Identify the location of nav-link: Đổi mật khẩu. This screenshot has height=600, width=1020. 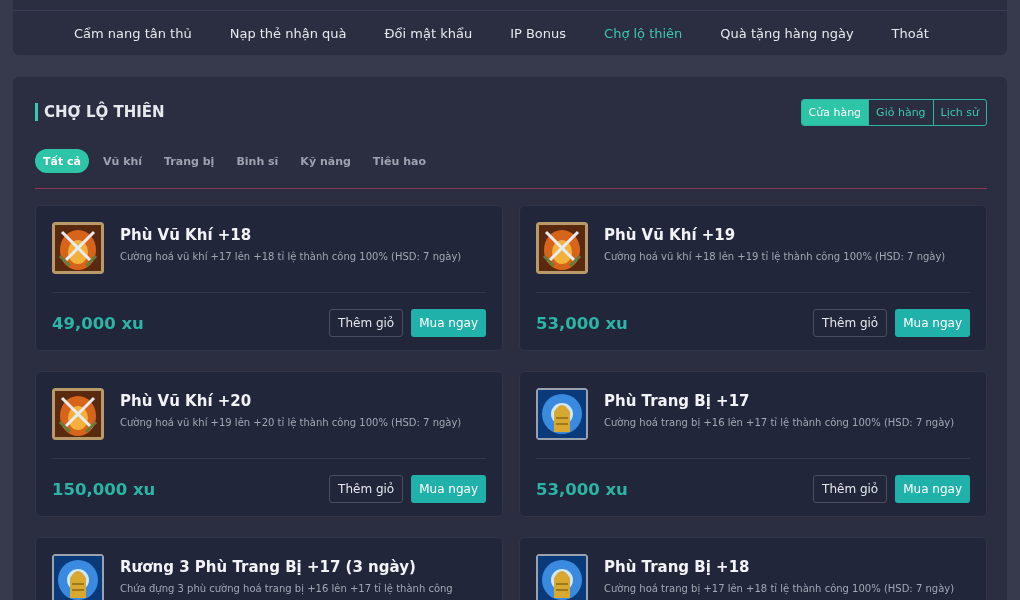
(428, 33).